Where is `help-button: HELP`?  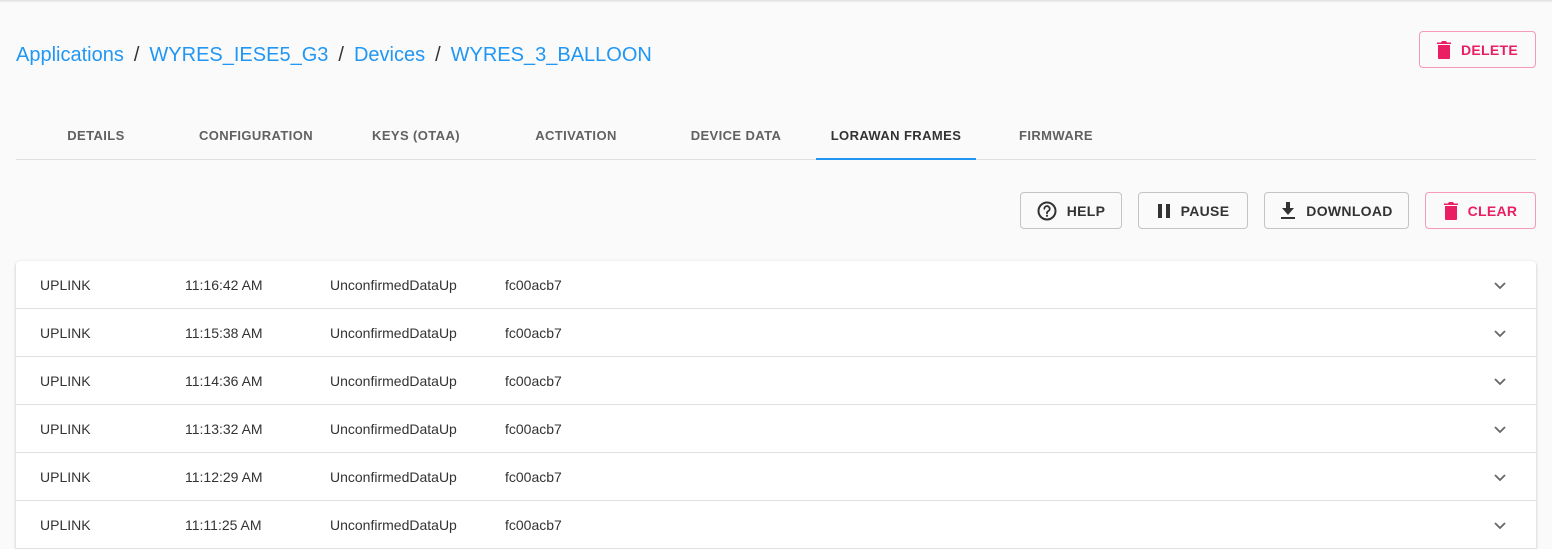
help-button: HELP is located at coordinates (1071, 210).